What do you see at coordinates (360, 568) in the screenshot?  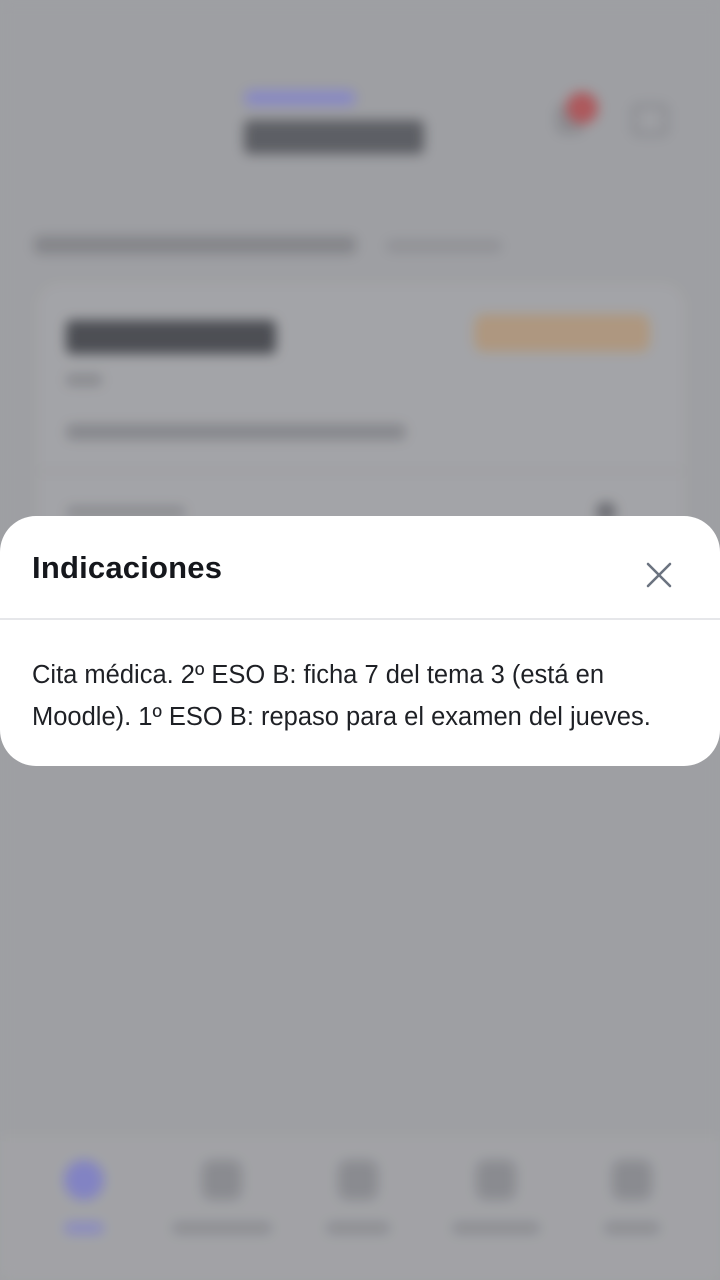 I see `modal-header: Indicaciones` at bounding box center [360, 568].